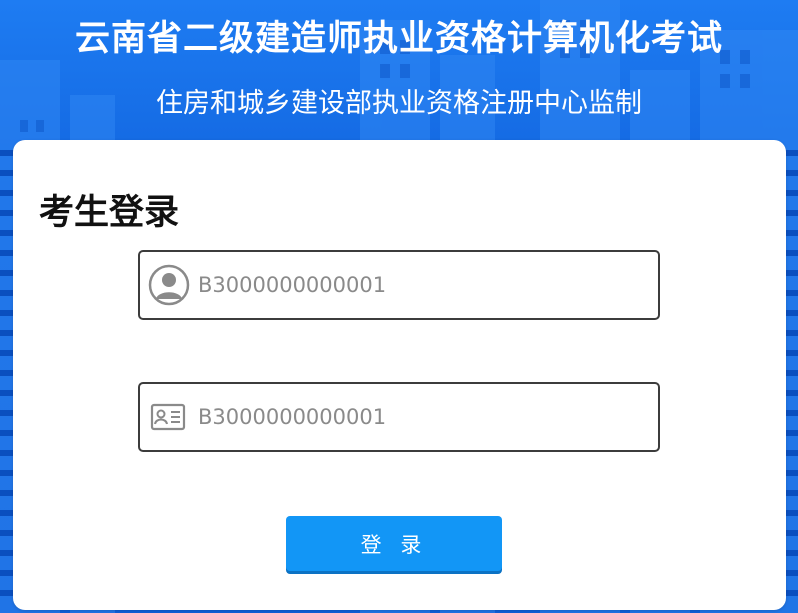  What do you see at coordinates (109, 213) in the screenshot?
I see `login-heading: 考生登录` at bounding box center [109, 213].